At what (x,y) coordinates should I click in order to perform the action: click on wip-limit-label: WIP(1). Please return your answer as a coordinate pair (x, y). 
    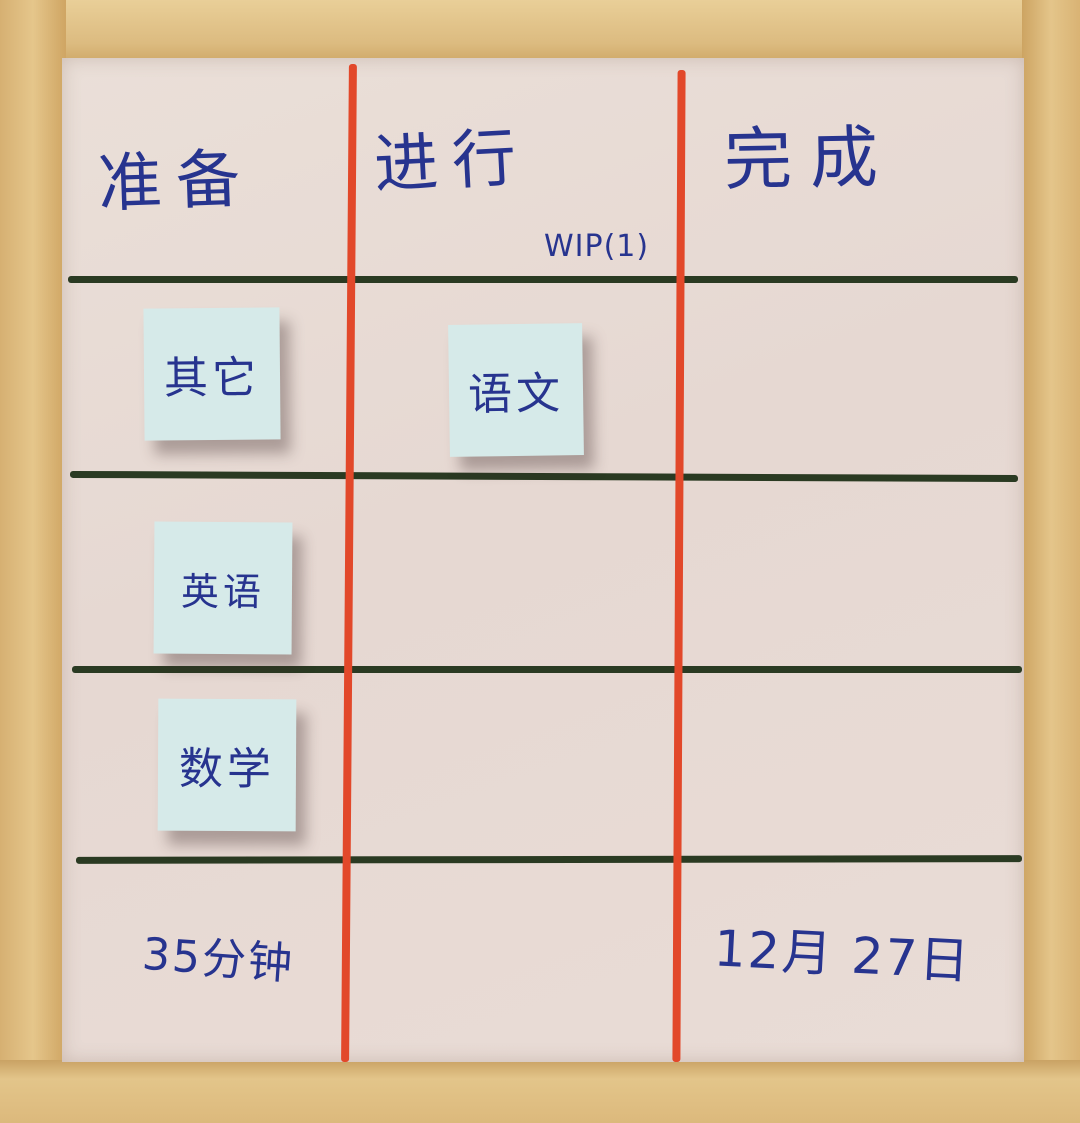
    Looking at the image, I should click on (597, 246).